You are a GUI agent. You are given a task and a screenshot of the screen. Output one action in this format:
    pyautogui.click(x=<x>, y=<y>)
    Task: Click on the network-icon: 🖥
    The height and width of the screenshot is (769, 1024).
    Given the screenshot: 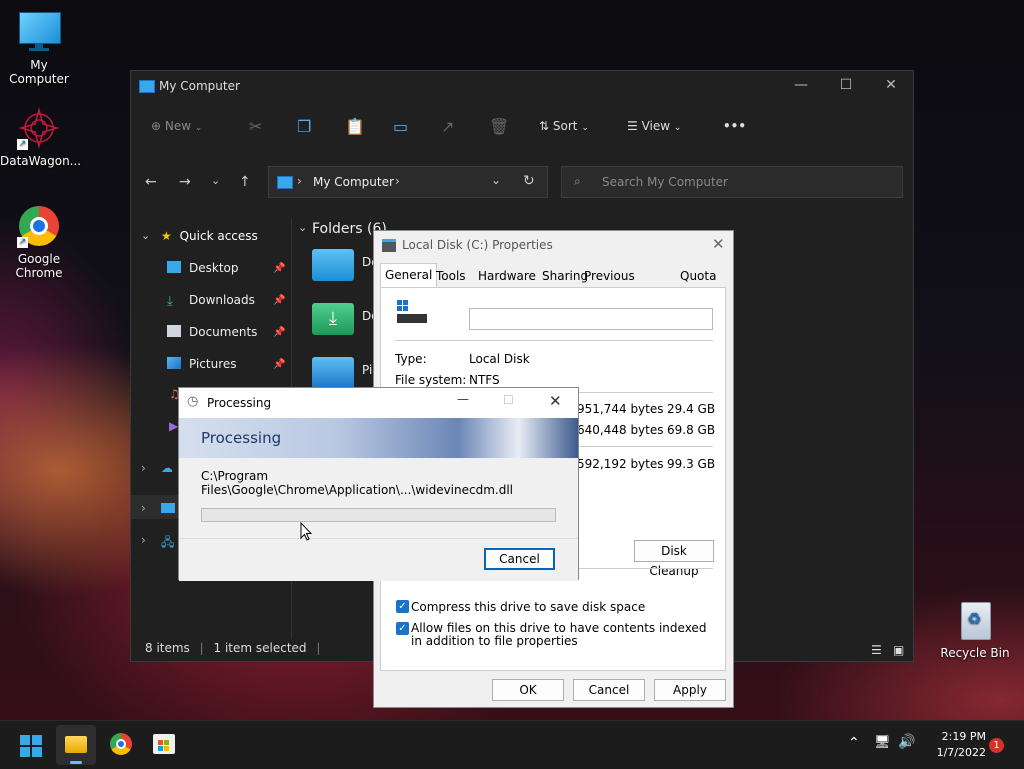 What is the action you would take?
    pyautogui.click(x=882, y=742)
    